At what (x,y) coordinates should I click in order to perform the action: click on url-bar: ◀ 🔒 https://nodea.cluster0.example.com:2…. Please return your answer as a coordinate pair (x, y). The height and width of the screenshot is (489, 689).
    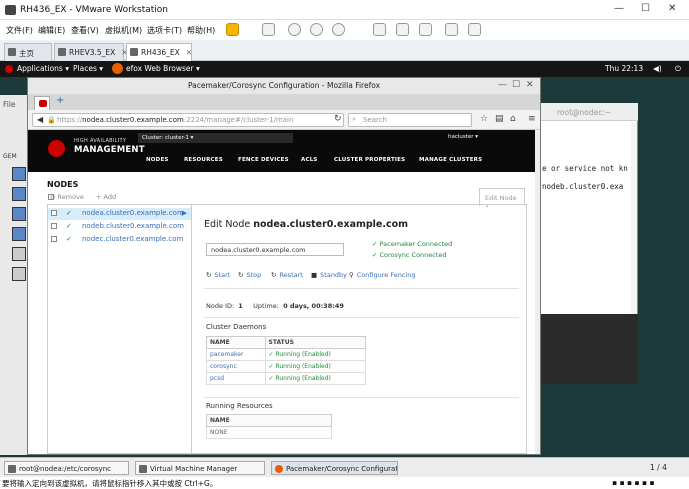
    Looking at the image, I should click on (188, 120).